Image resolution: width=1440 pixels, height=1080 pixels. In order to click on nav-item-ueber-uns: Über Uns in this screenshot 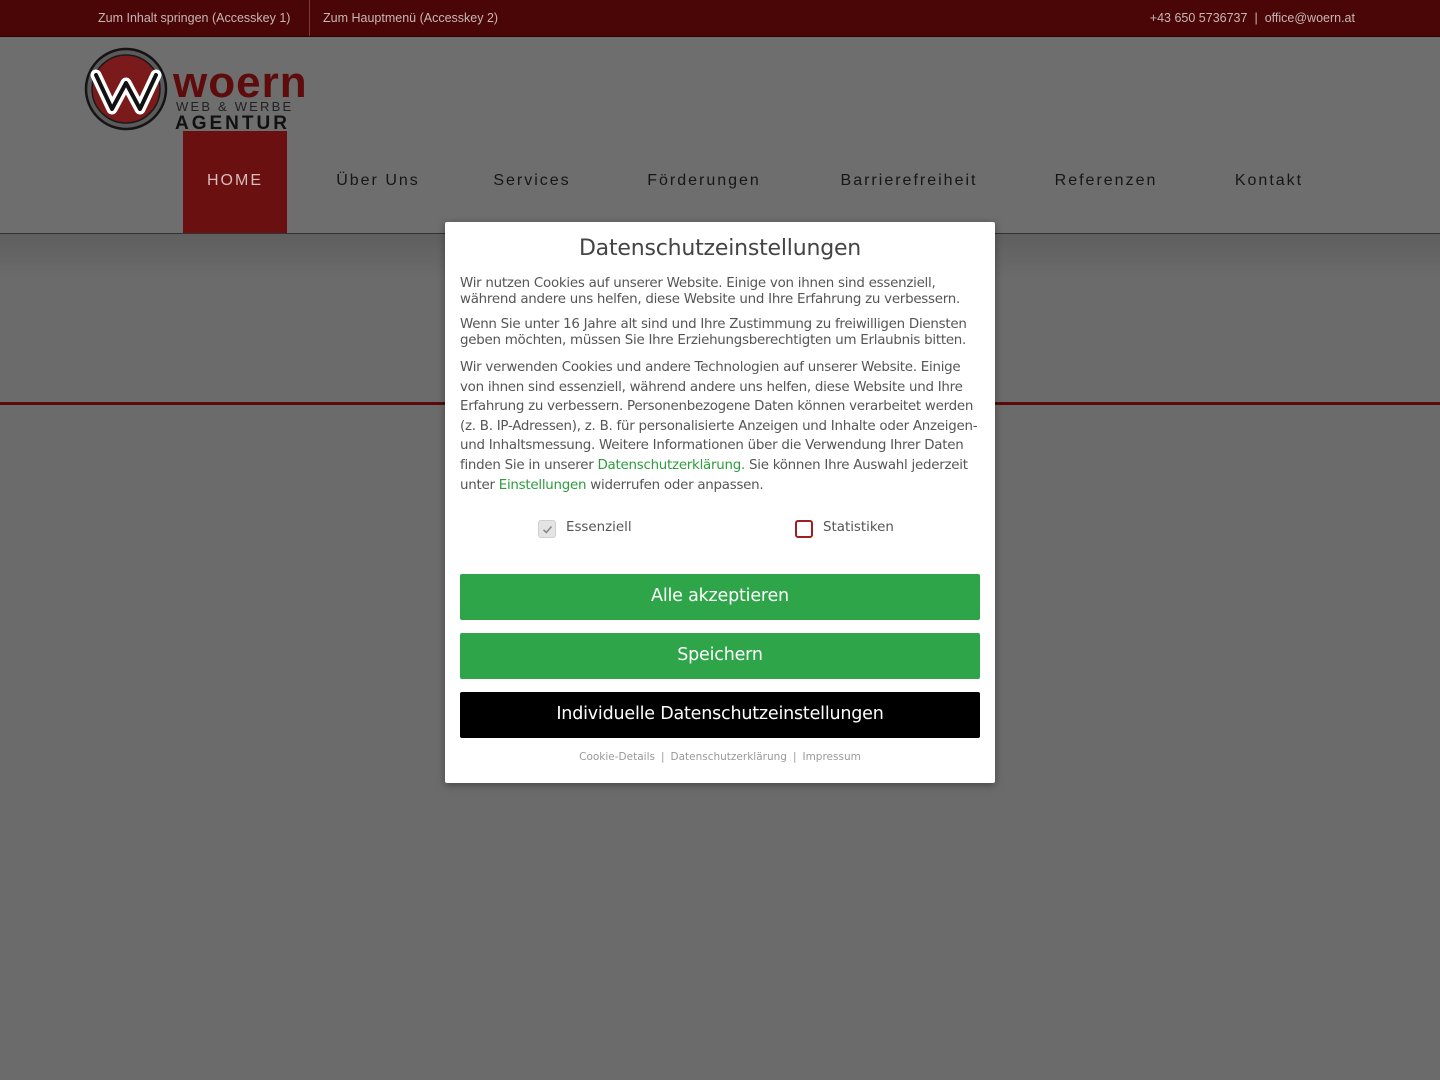, I will do `click(378, 182)`.